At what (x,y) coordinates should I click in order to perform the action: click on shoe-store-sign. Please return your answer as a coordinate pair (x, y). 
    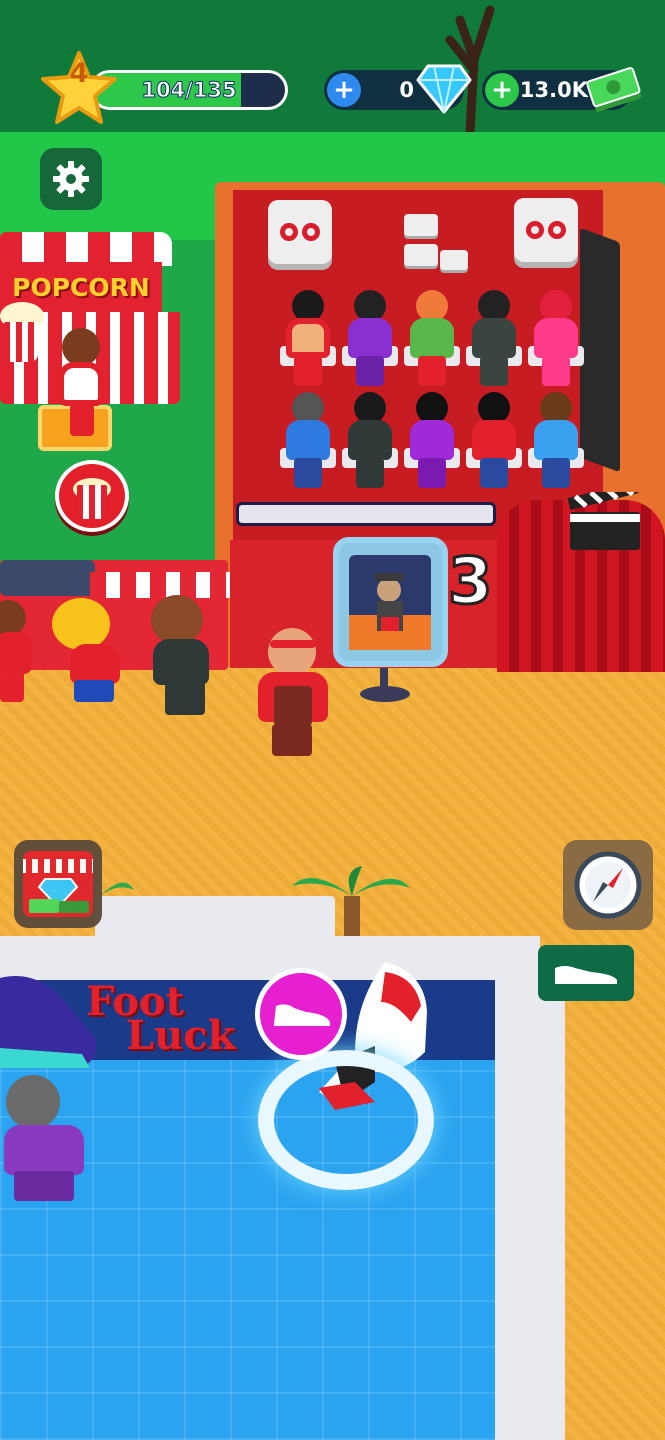
    Looking at the image, I should click on (586, 973).